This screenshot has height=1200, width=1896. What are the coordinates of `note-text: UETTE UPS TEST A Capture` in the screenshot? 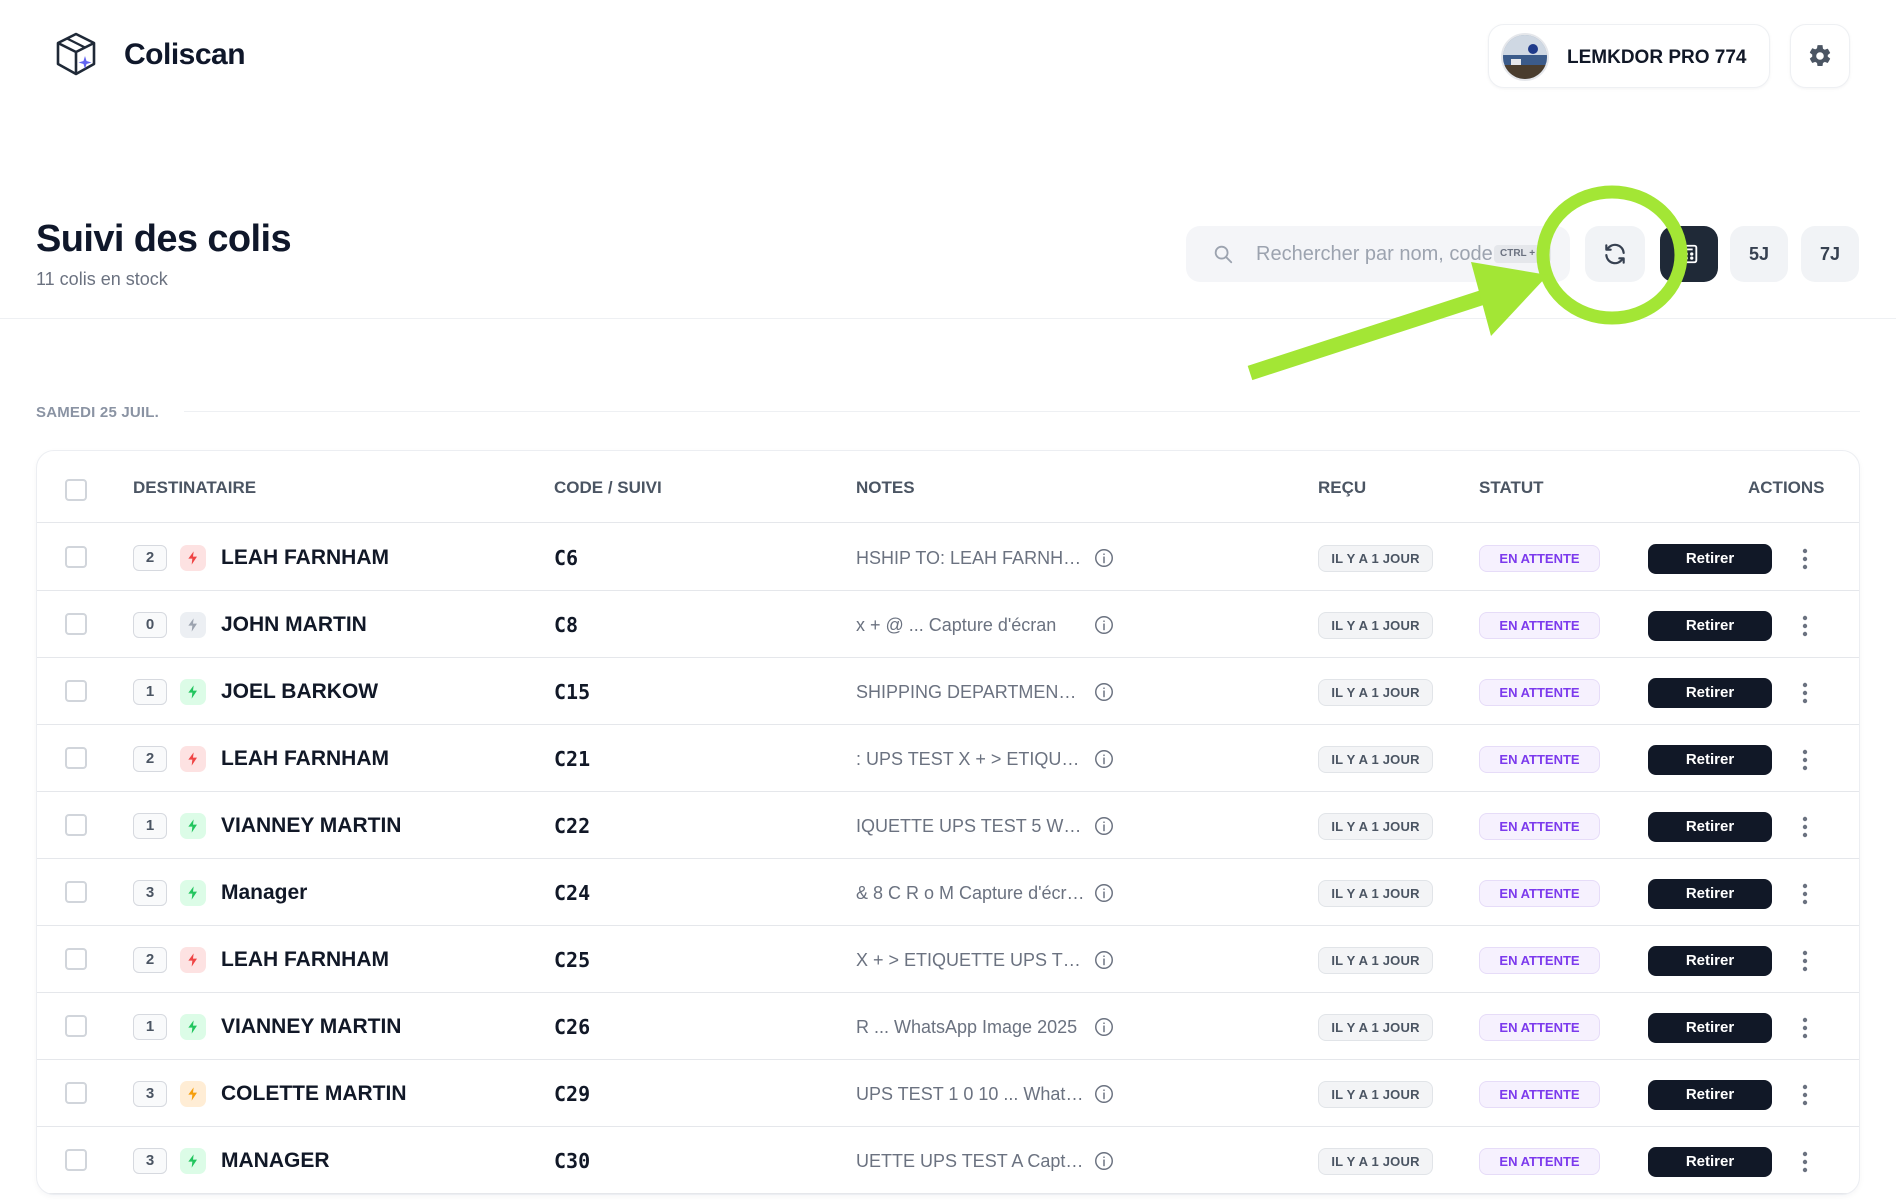 It's located at (971, 1161).